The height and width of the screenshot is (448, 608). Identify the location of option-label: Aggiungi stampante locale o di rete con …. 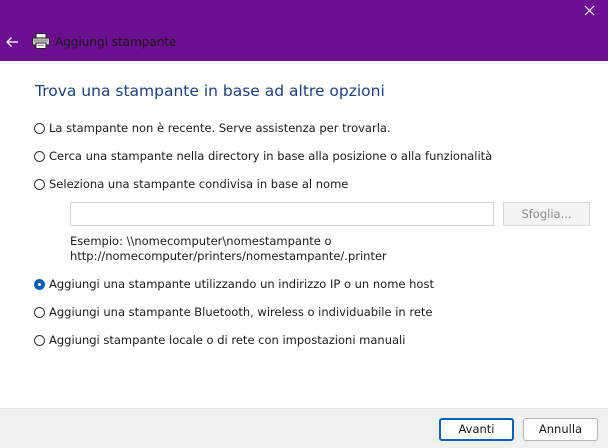
(227, 340).